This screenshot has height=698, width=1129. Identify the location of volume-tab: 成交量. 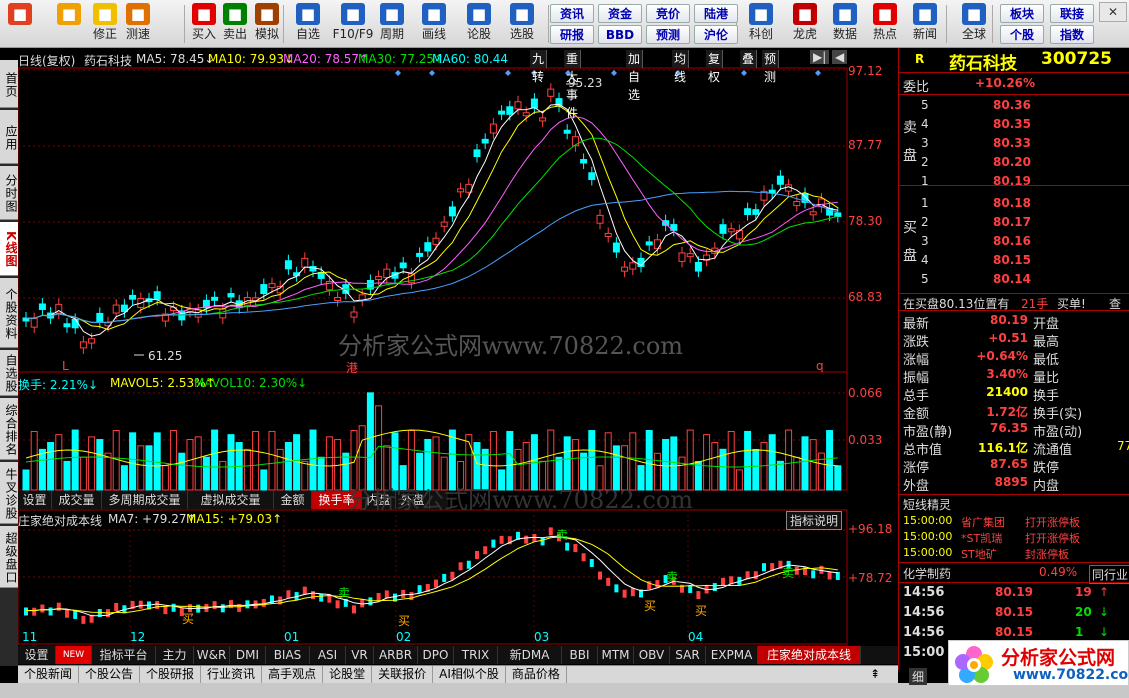
(77, 500).